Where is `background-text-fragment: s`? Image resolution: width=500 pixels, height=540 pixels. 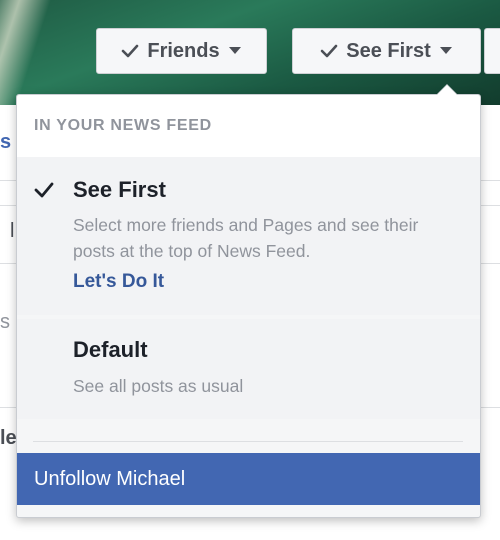 background-text-fragment: s is located at coordinates (5, 322).